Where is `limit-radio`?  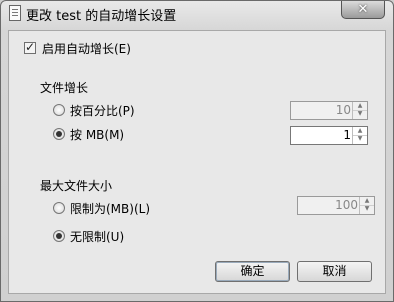 limit-radio is located at coordinates (59, 208).